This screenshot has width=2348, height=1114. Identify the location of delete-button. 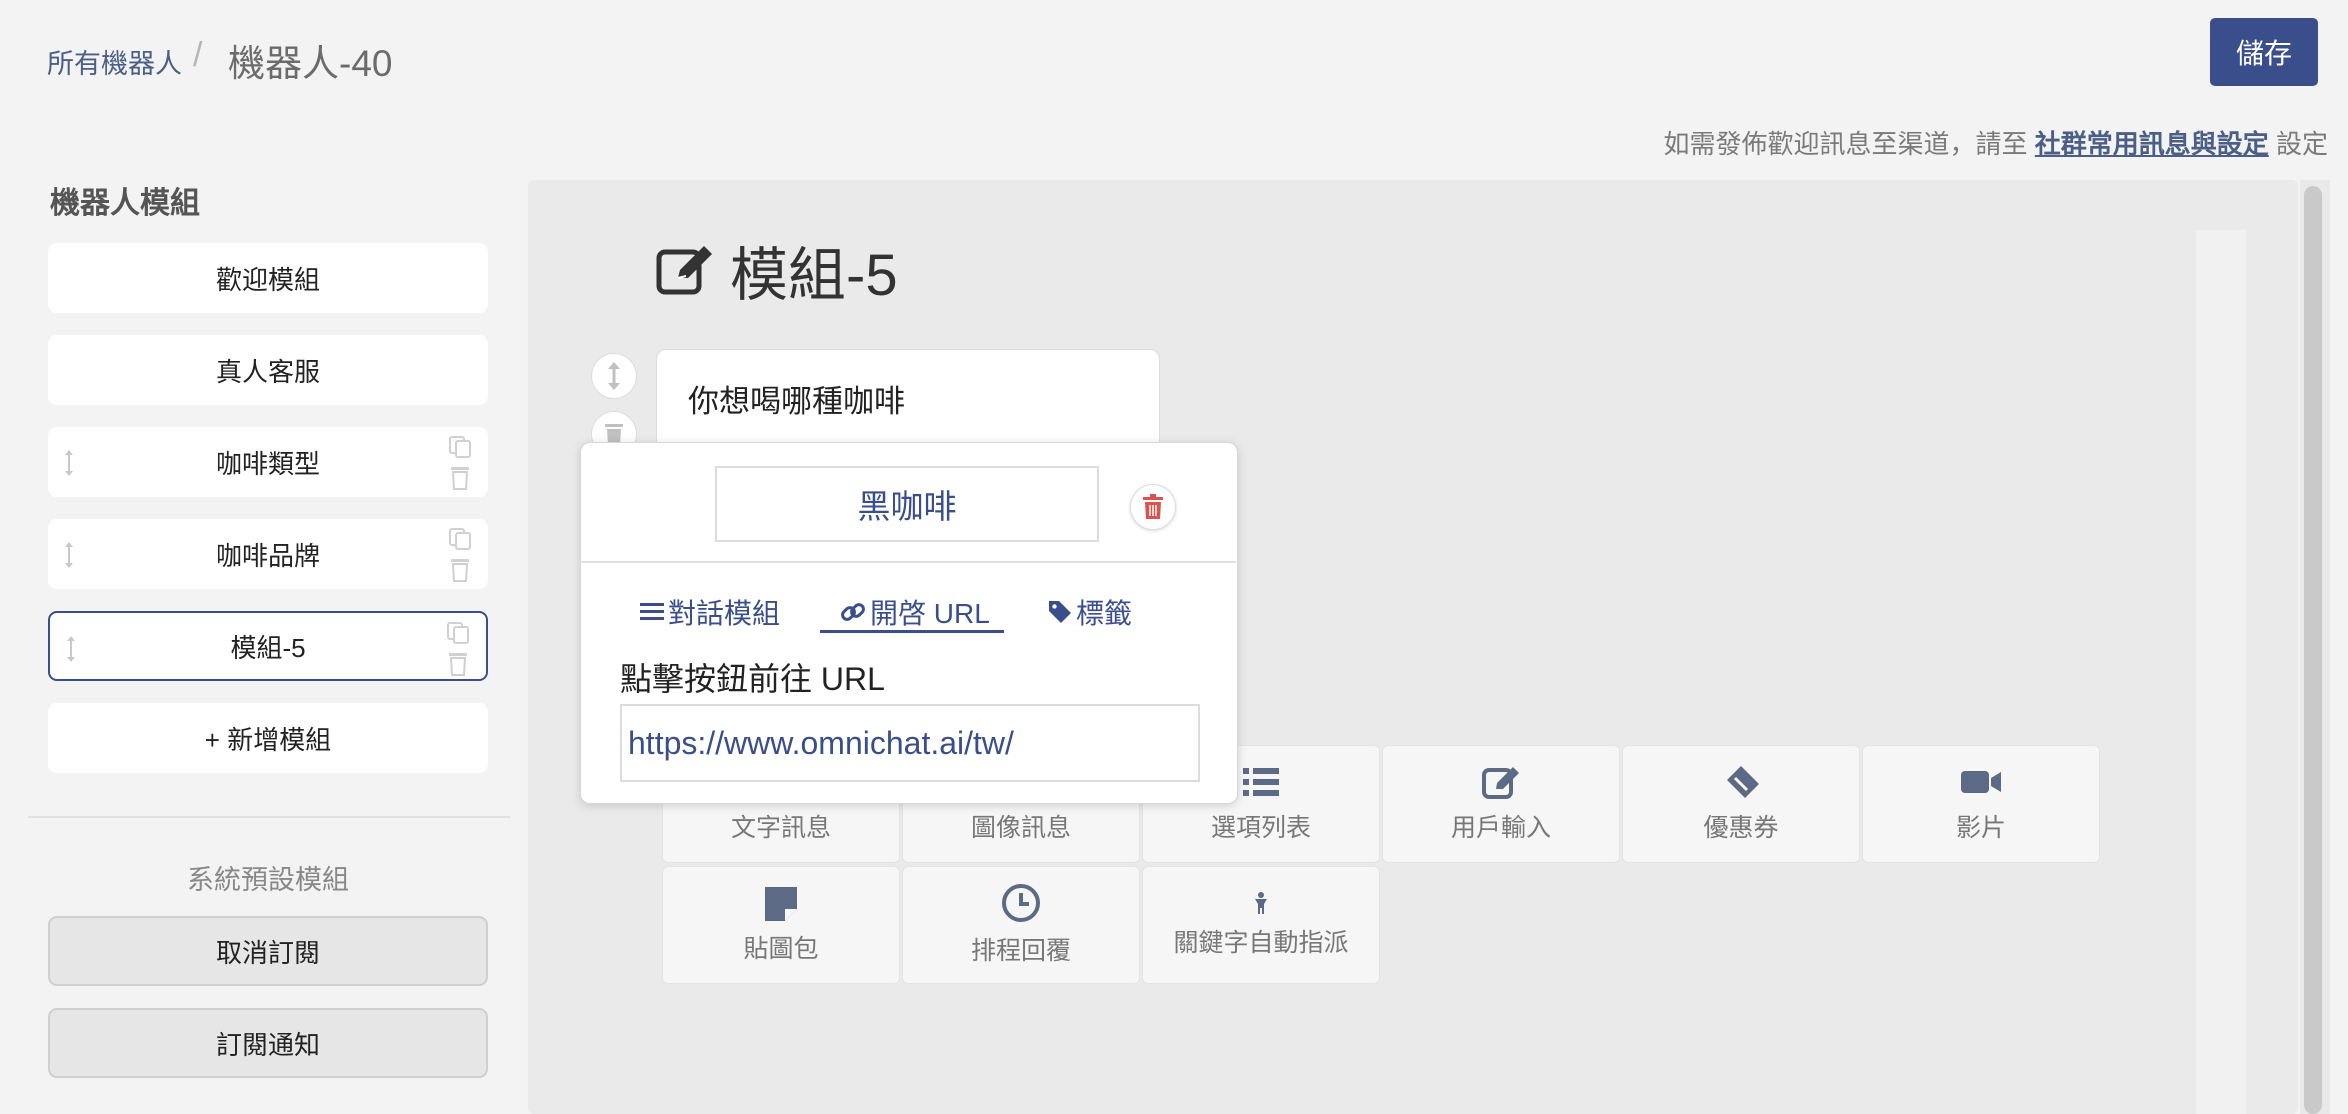
(1153, 507).